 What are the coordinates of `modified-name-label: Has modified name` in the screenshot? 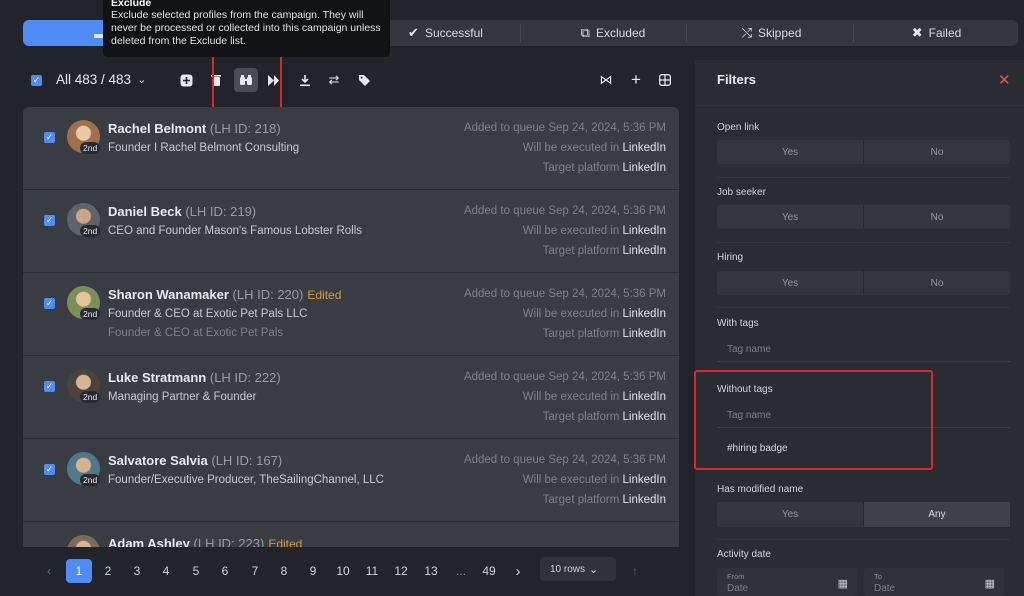 It's located at (760, 489).